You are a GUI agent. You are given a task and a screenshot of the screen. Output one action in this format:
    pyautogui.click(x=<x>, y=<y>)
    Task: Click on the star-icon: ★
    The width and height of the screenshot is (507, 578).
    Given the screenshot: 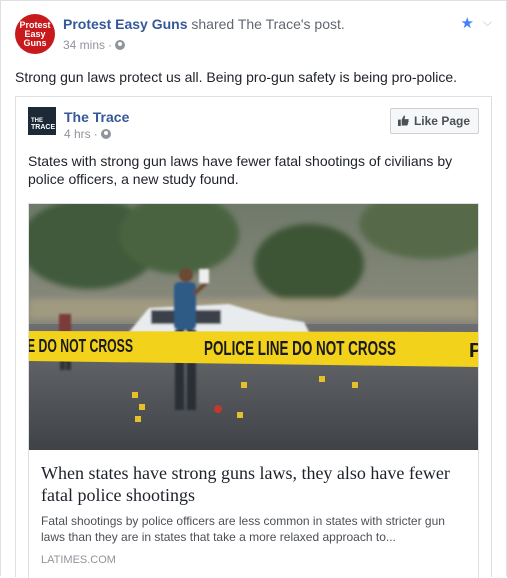 What is the action you would take?
    pyautogui.click(x=467, y=23)
    